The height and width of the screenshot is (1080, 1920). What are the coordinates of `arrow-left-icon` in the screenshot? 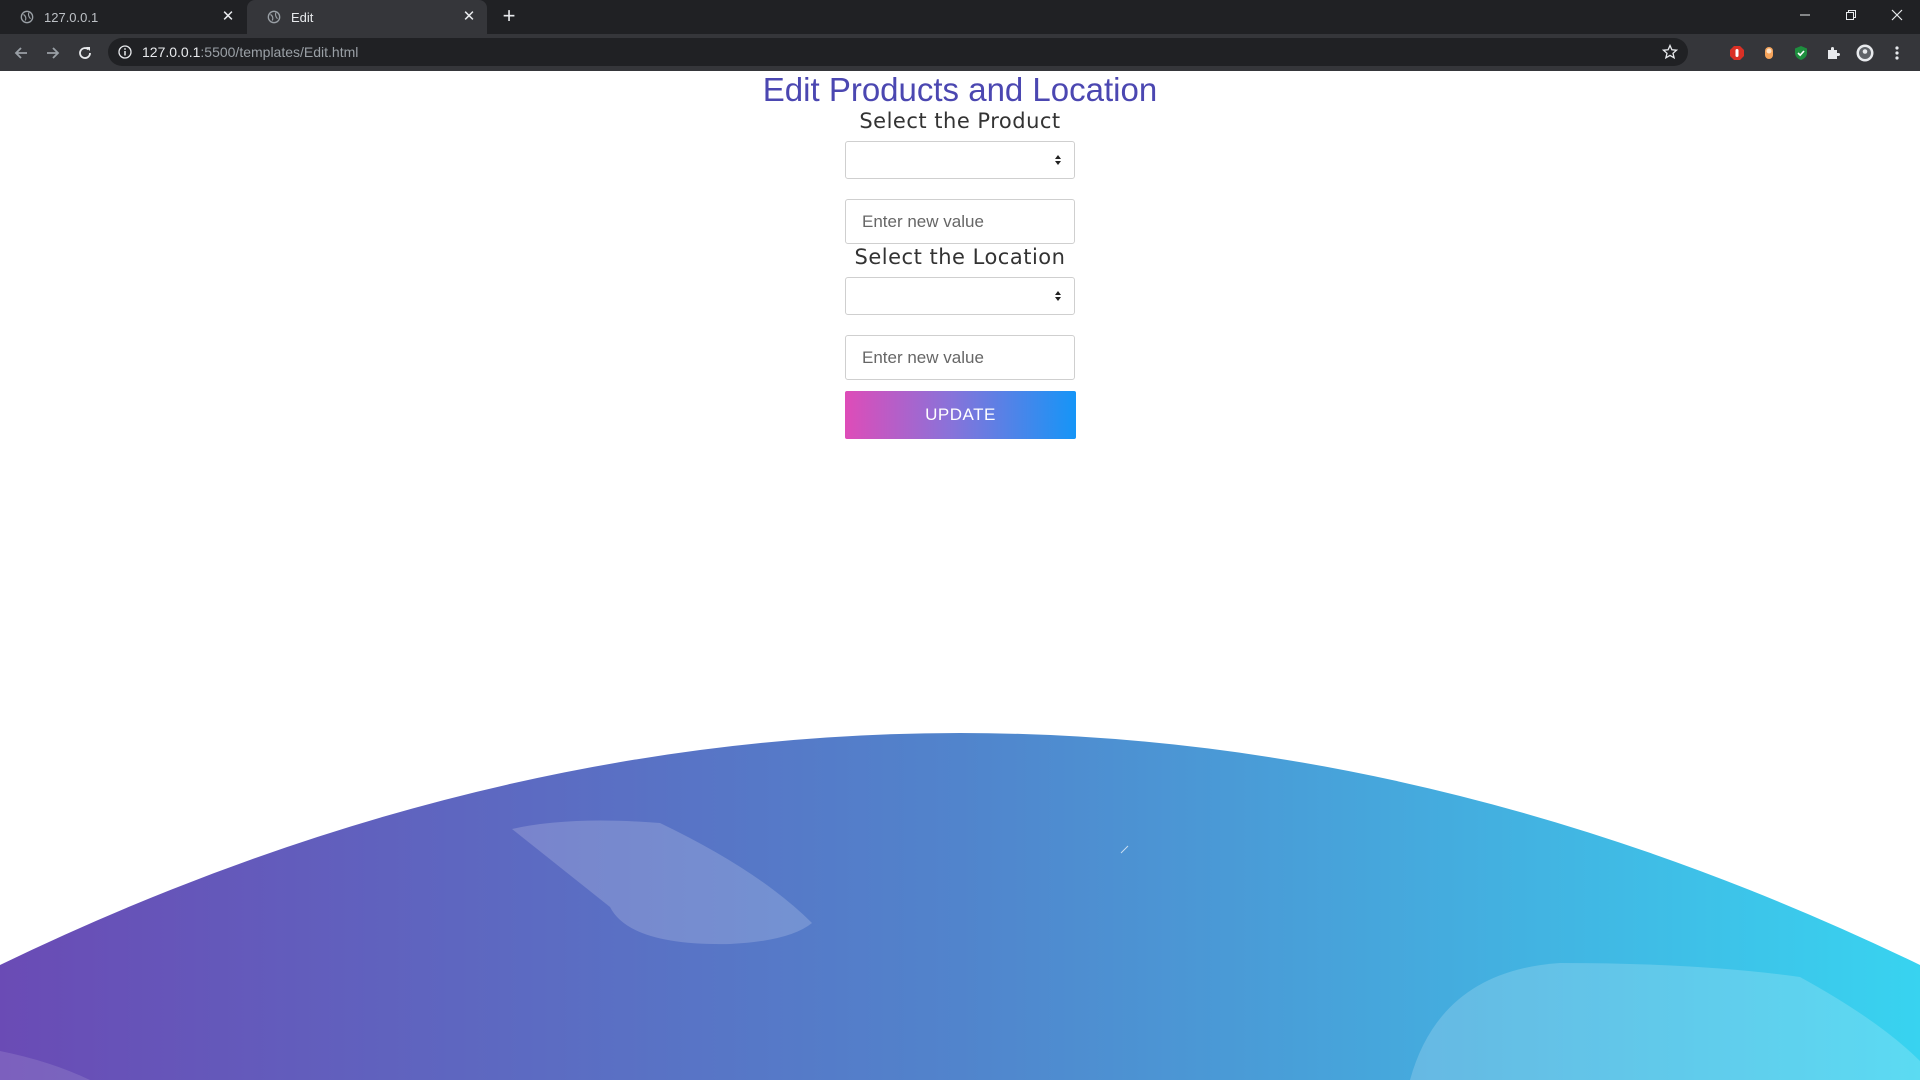 It's located at (20, 53).